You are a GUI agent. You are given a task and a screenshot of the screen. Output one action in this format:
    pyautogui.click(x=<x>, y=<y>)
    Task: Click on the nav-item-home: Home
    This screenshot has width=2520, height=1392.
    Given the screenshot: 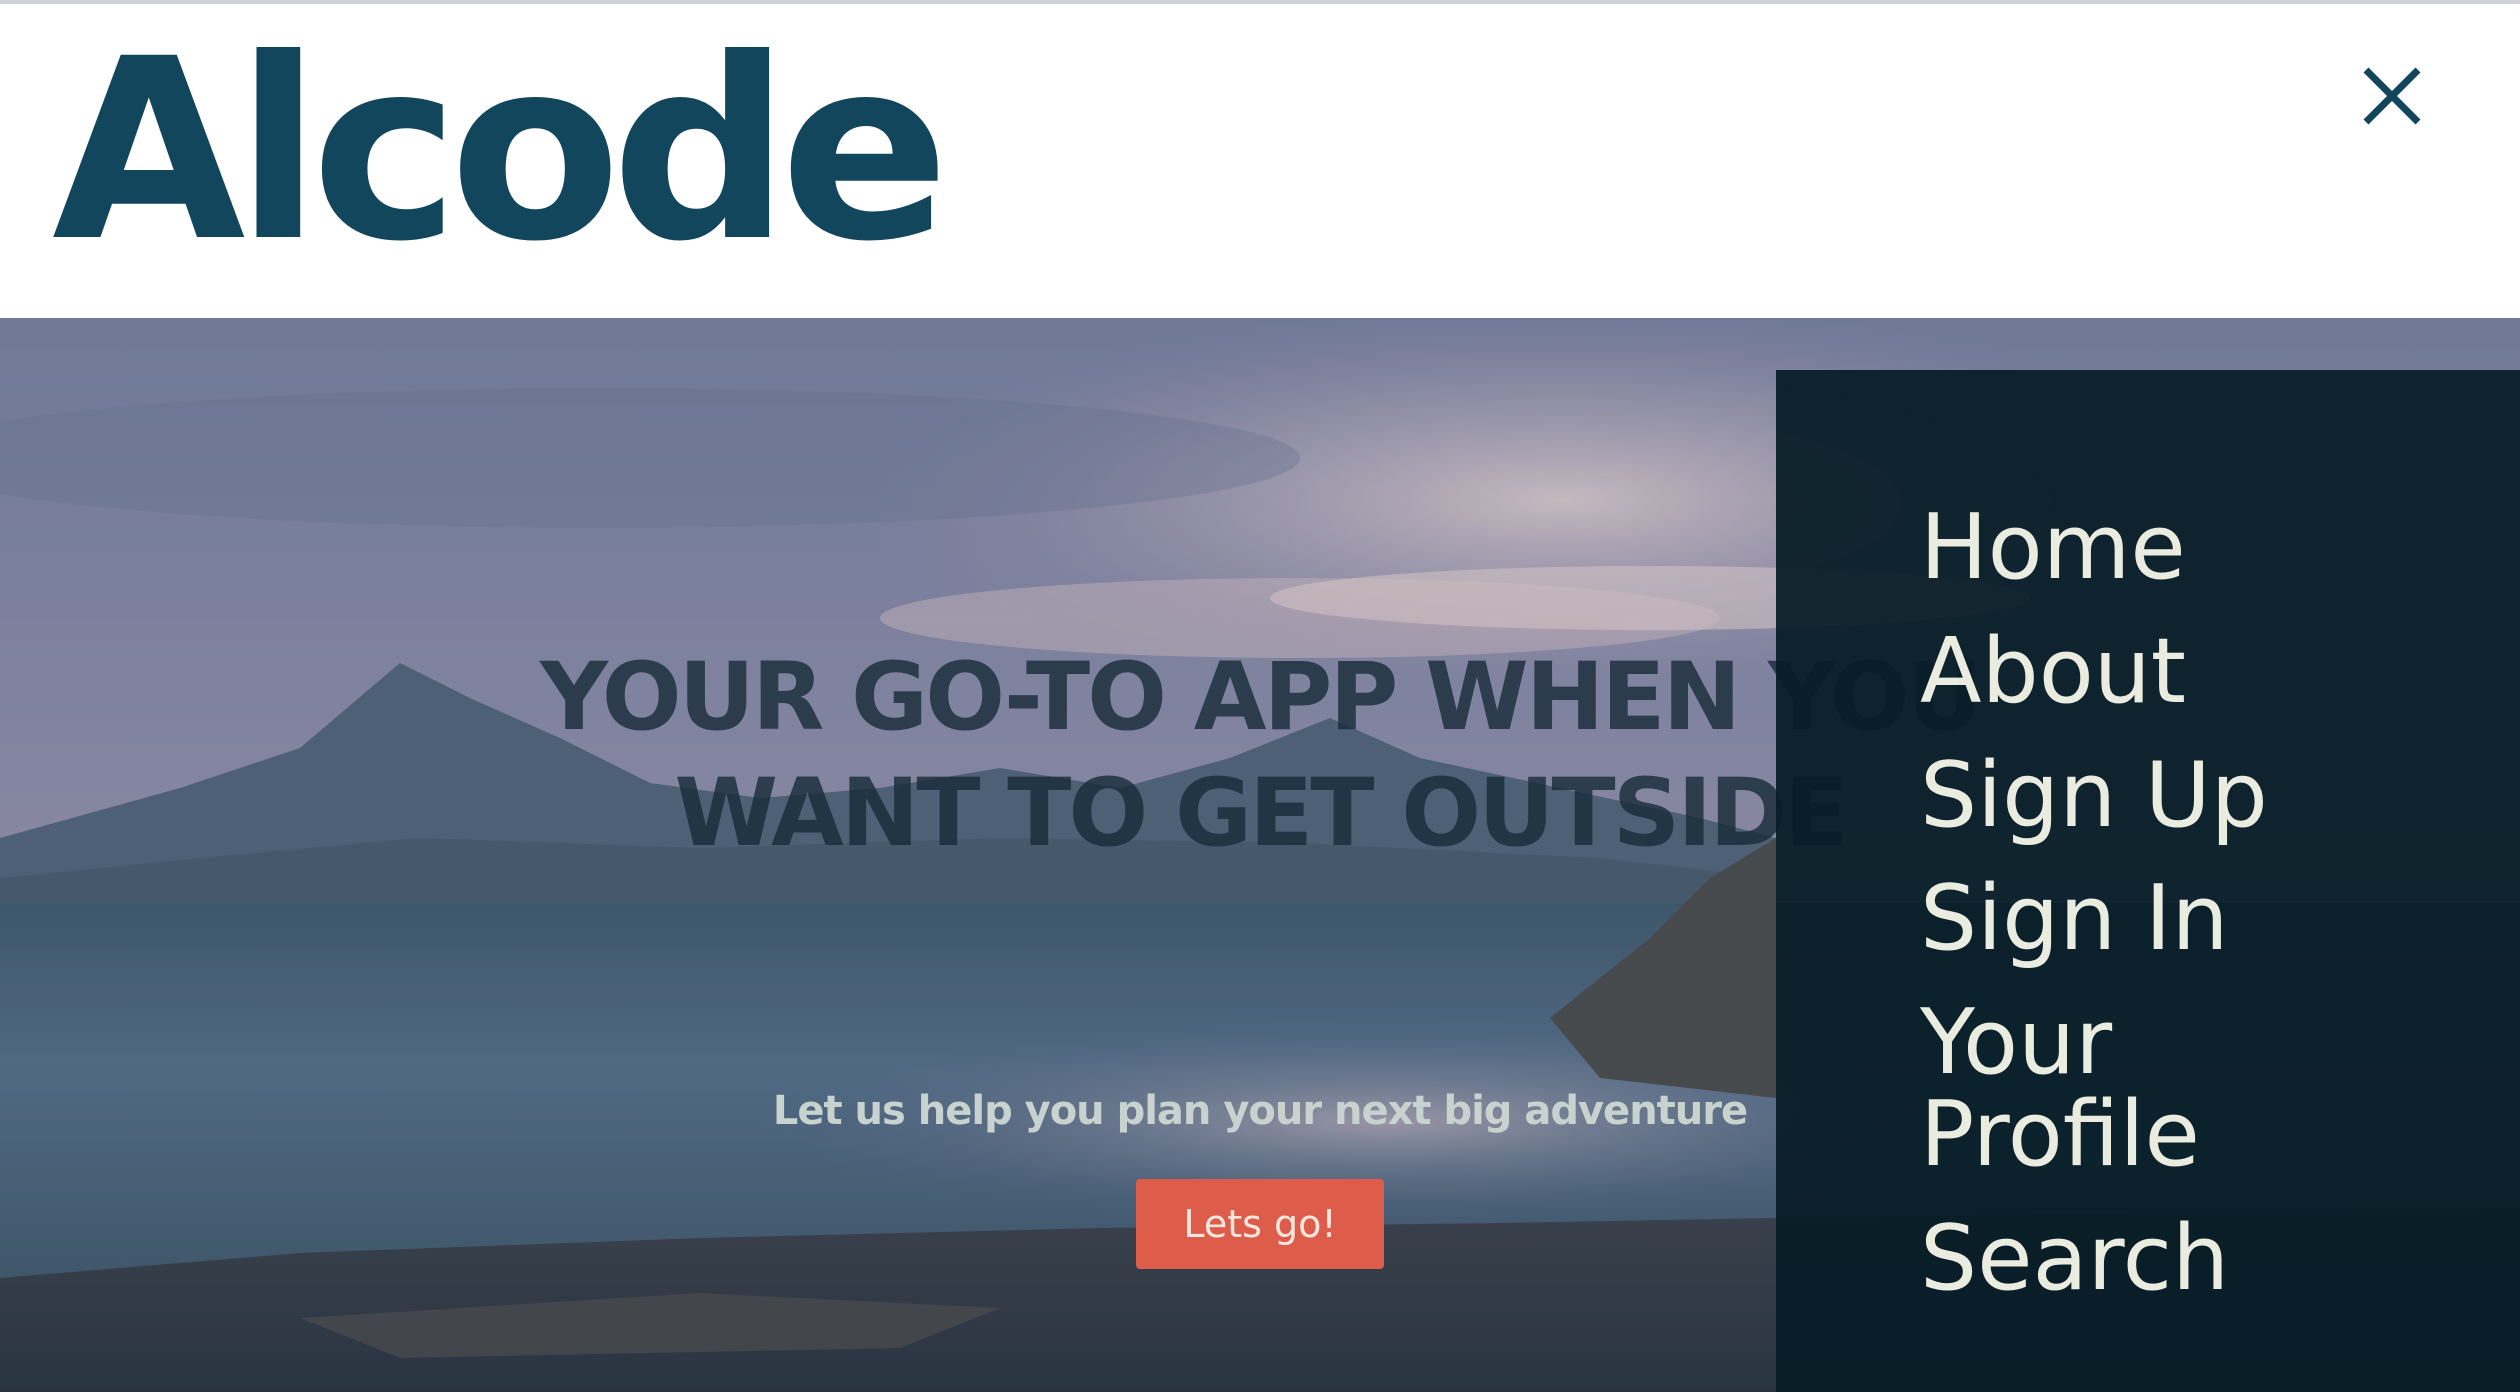 What is the action you would take?
    pyautogui.click(x=2053, y=548)
    